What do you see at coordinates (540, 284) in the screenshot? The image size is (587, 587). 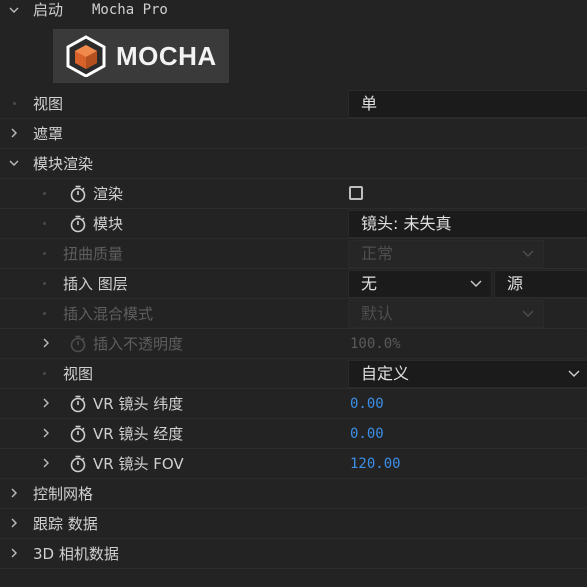 I see `insert-layer-source-dropdown: 源` at bounding box center [540, 284].